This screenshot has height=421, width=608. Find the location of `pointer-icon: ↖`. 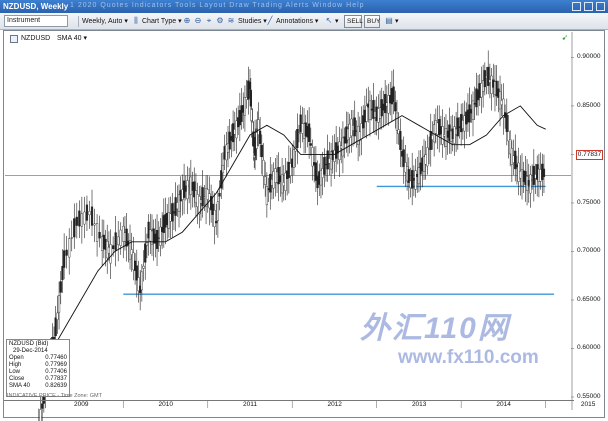

pointer-icon: ↖ is located at coordinates (329, 21).